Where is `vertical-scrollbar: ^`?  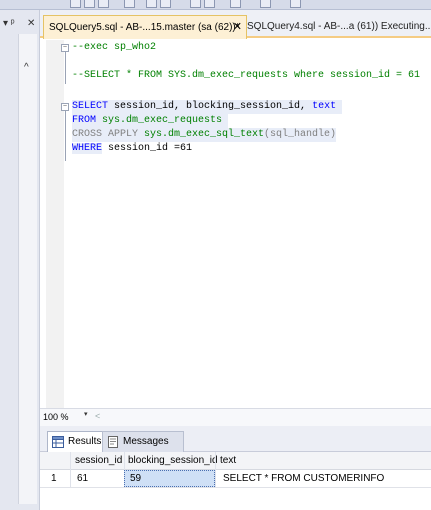 vertical-scrollbar: ^ is located at coordinates (27, 269).